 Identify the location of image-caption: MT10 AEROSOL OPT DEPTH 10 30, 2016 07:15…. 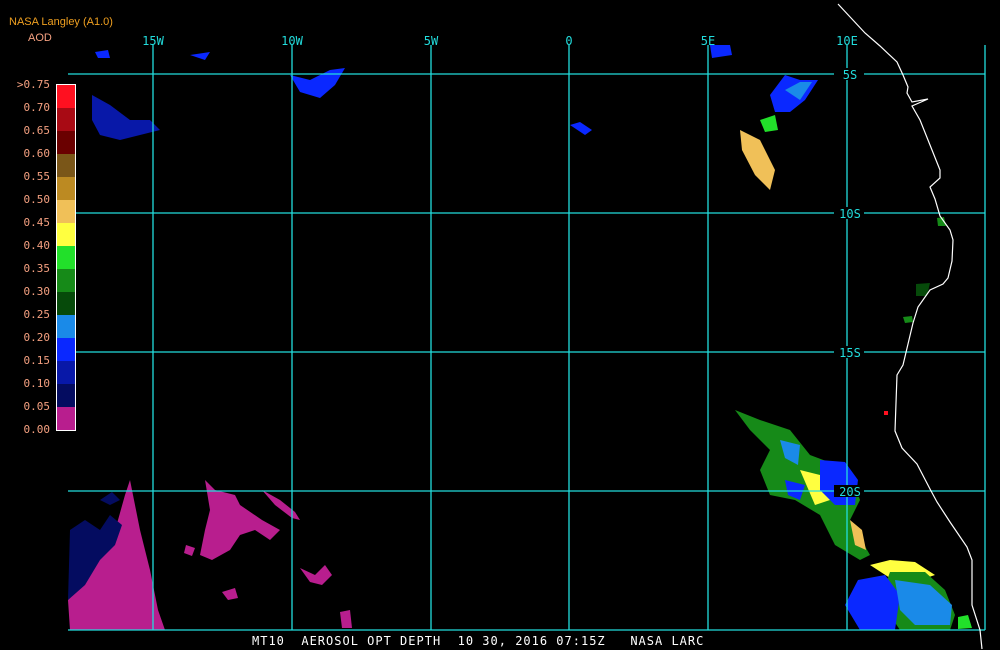
(478, 641).